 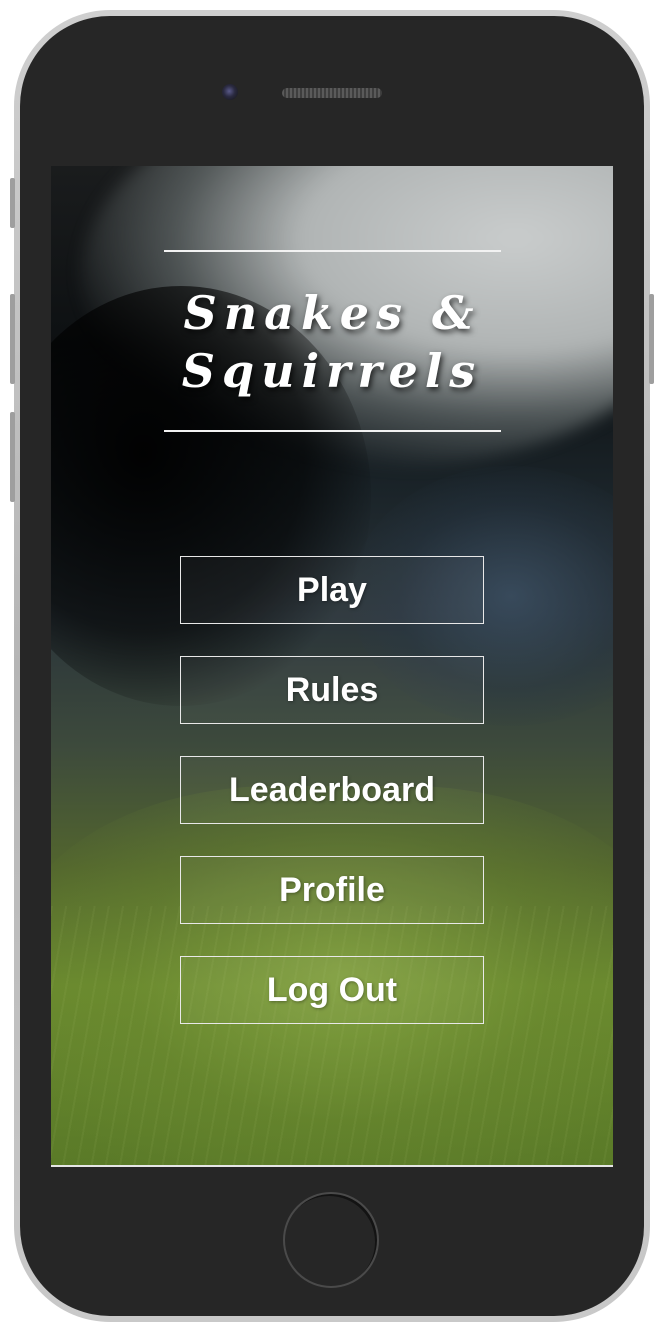 What do you see at coordinates (332, 990) in the screenshot?
I see `log-out-button: Log Out` at bounding box center [332, 990].